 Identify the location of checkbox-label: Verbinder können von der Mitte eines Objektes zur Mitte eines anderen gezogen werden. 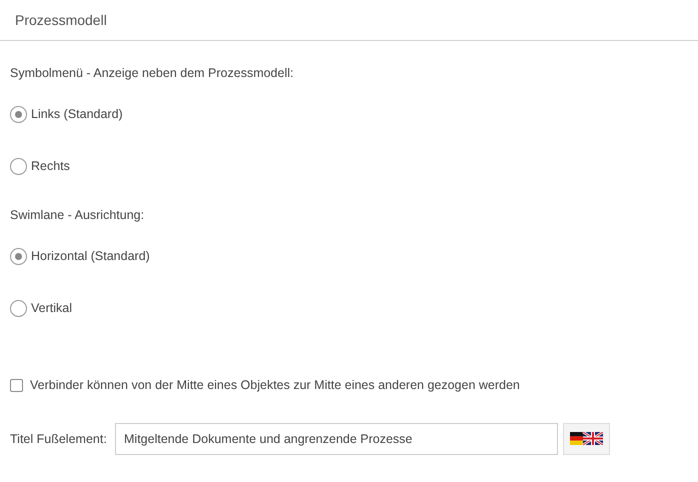
(275, 385).